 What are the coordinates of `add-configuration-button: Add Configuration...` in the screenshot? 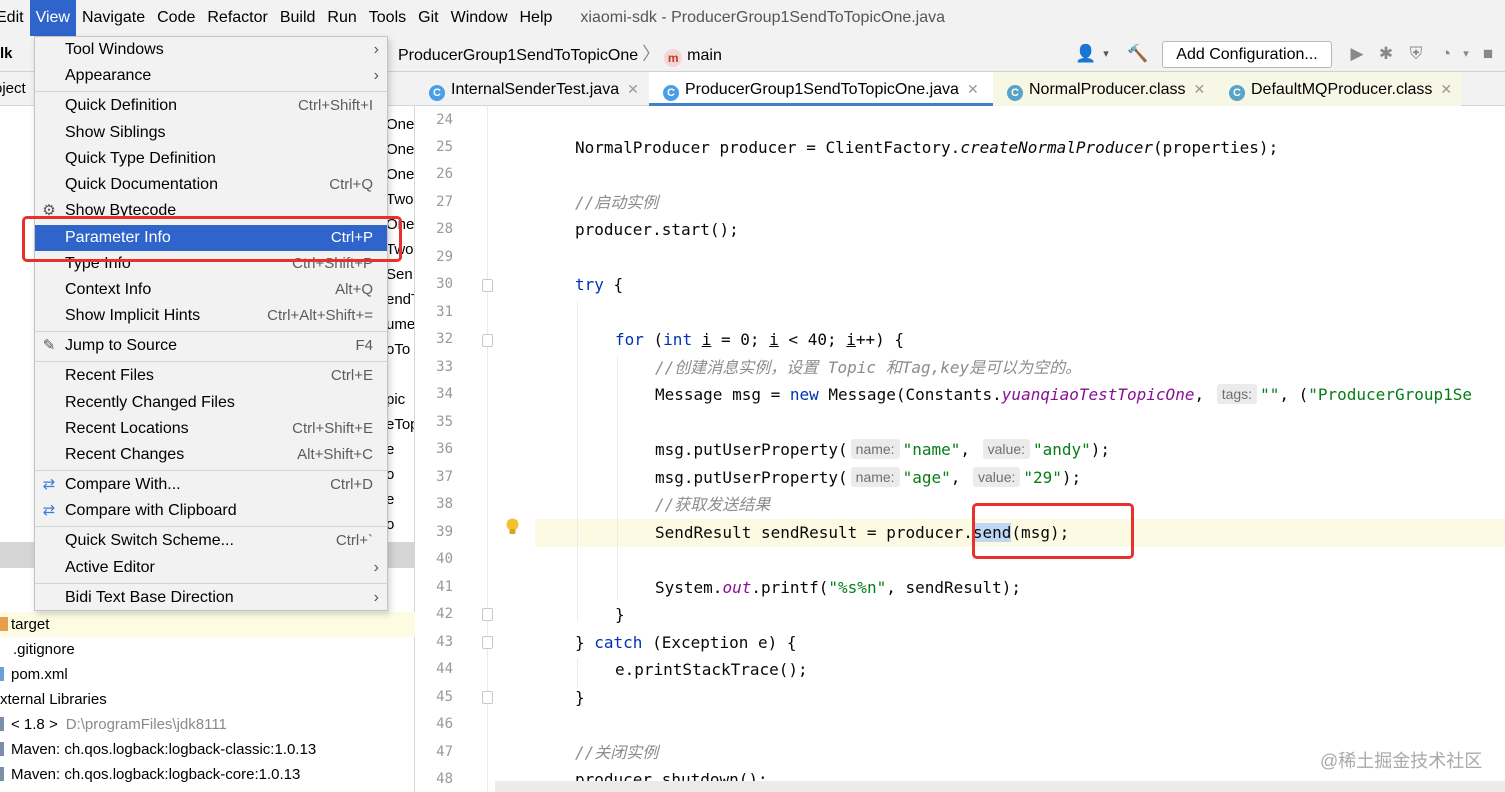 It's located at (1247, 54).